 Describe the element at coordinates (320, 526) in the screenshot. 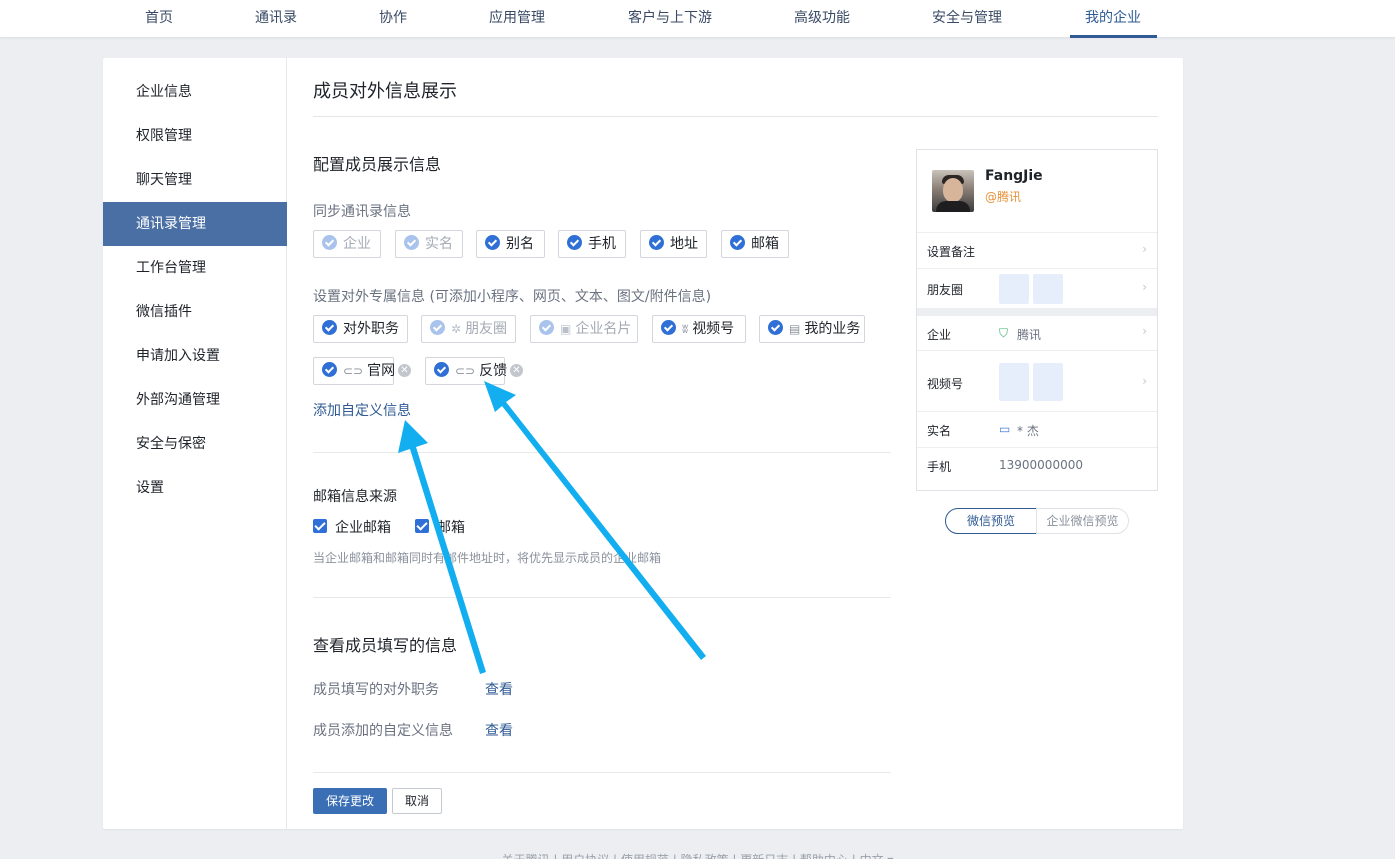

I see `enterprise-email-checkbox` at that location.